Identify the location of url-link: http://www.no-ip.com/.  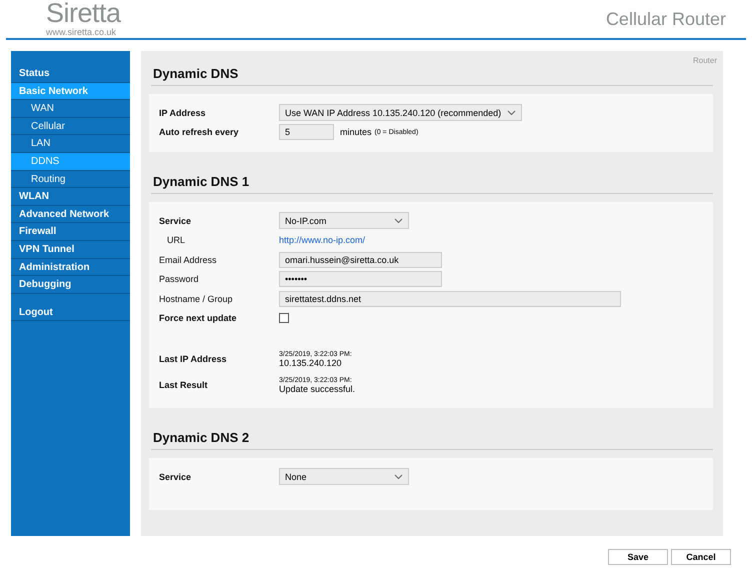
(322, 240).